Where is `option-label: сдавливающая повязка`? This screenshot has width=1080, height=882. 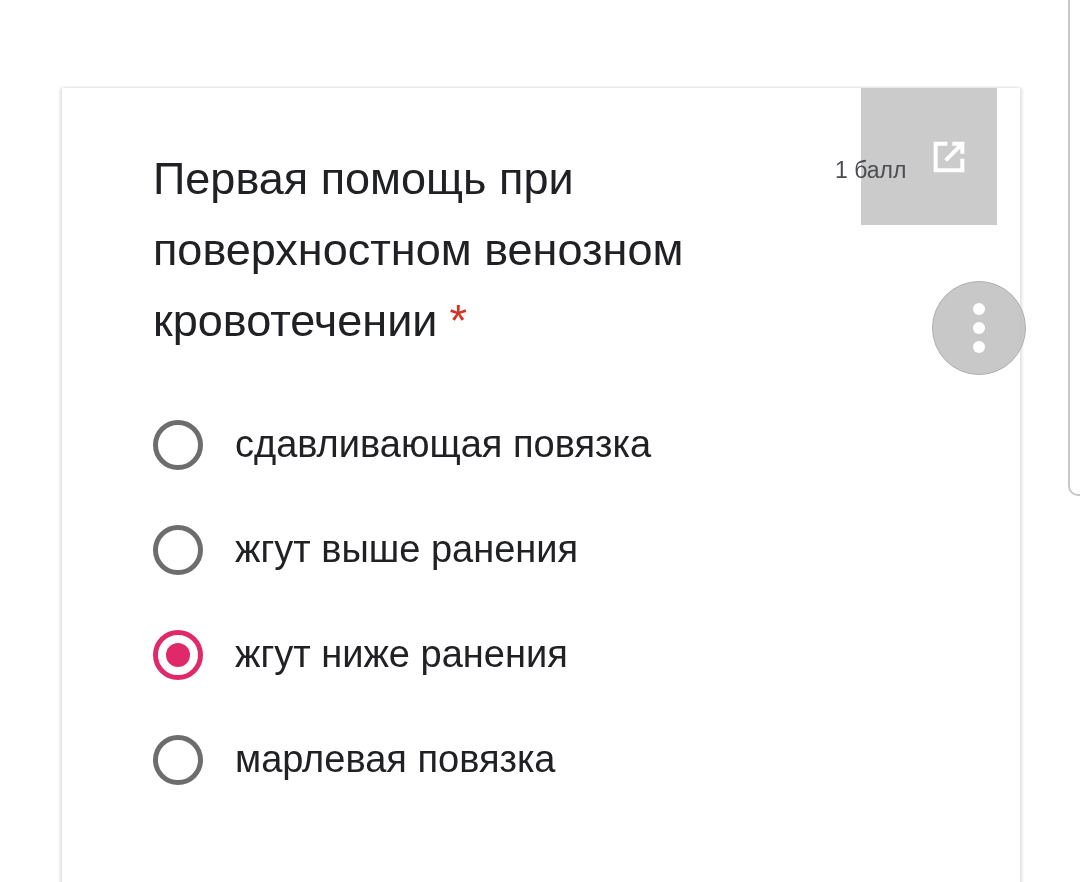 option-label: сдавливающая повязка is located at coordinates (443, 444).